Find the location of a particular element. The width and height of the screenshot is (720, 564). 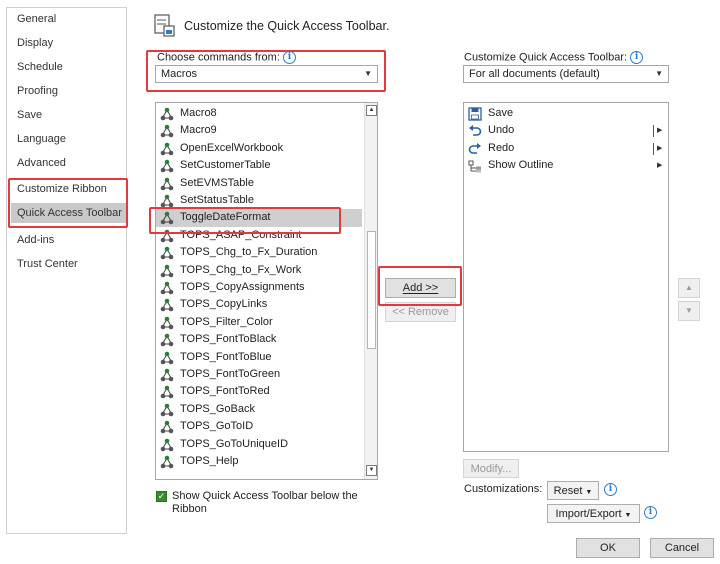

qat-item-save: Save is located at coordinates (566, 113).